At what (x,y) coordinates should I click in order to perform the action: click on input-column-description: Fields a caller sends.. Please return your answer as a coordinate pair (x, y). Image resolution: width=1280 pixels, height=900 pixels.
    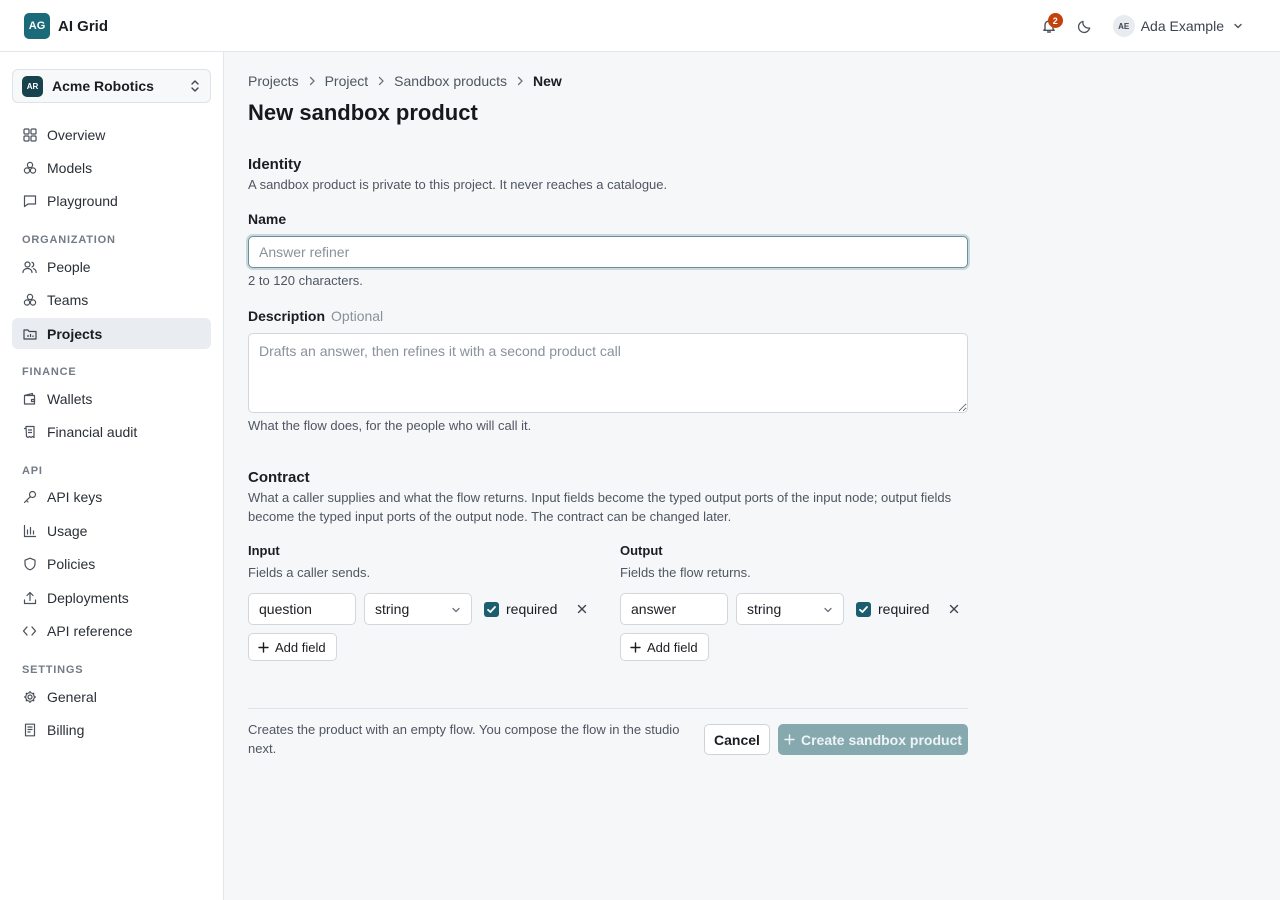
    Looking at the image, I should click on (309, 572).